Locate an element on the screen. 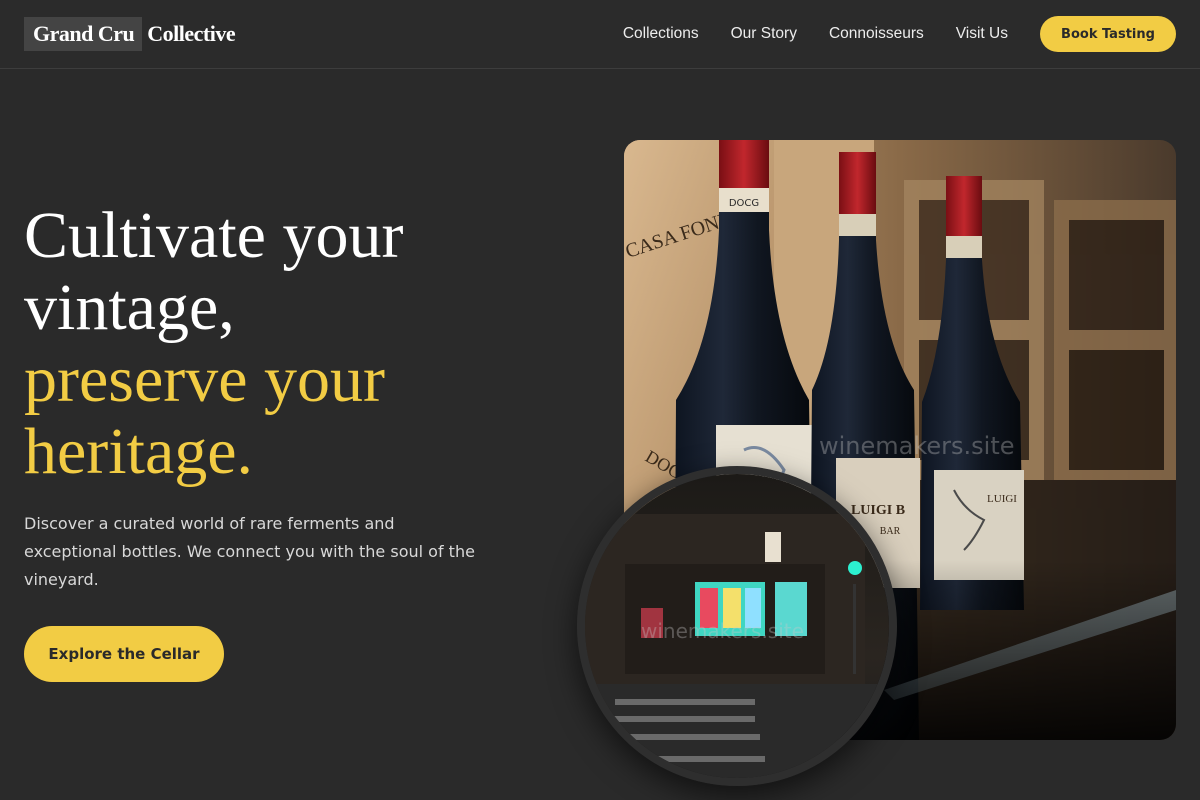 The image size is (1200, 800). street-night-image: winemakers.site is located at coordinates (737, 626).